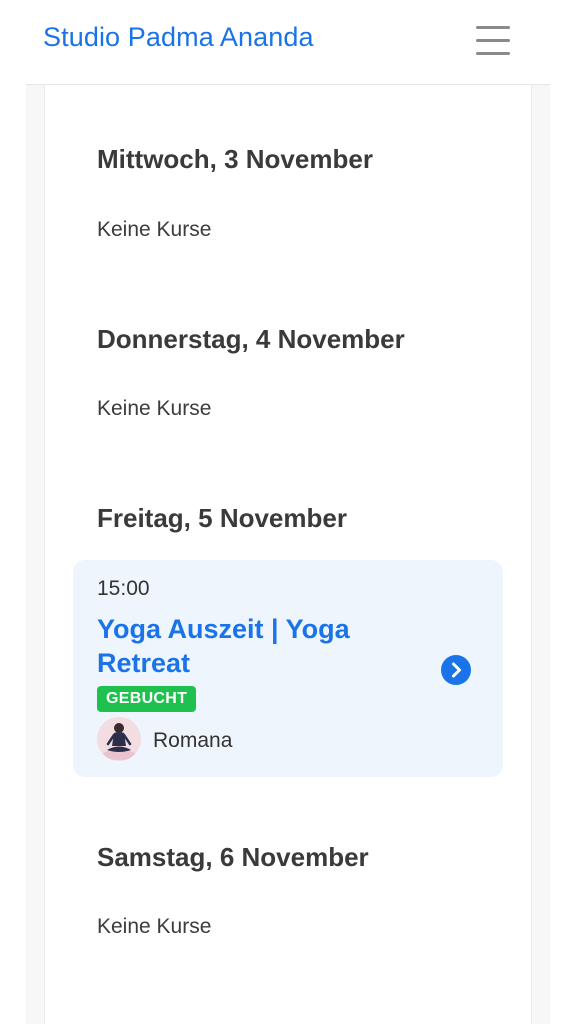  I want to click on day-heading-friday: Freitag, 5 November, so click(222, 518).